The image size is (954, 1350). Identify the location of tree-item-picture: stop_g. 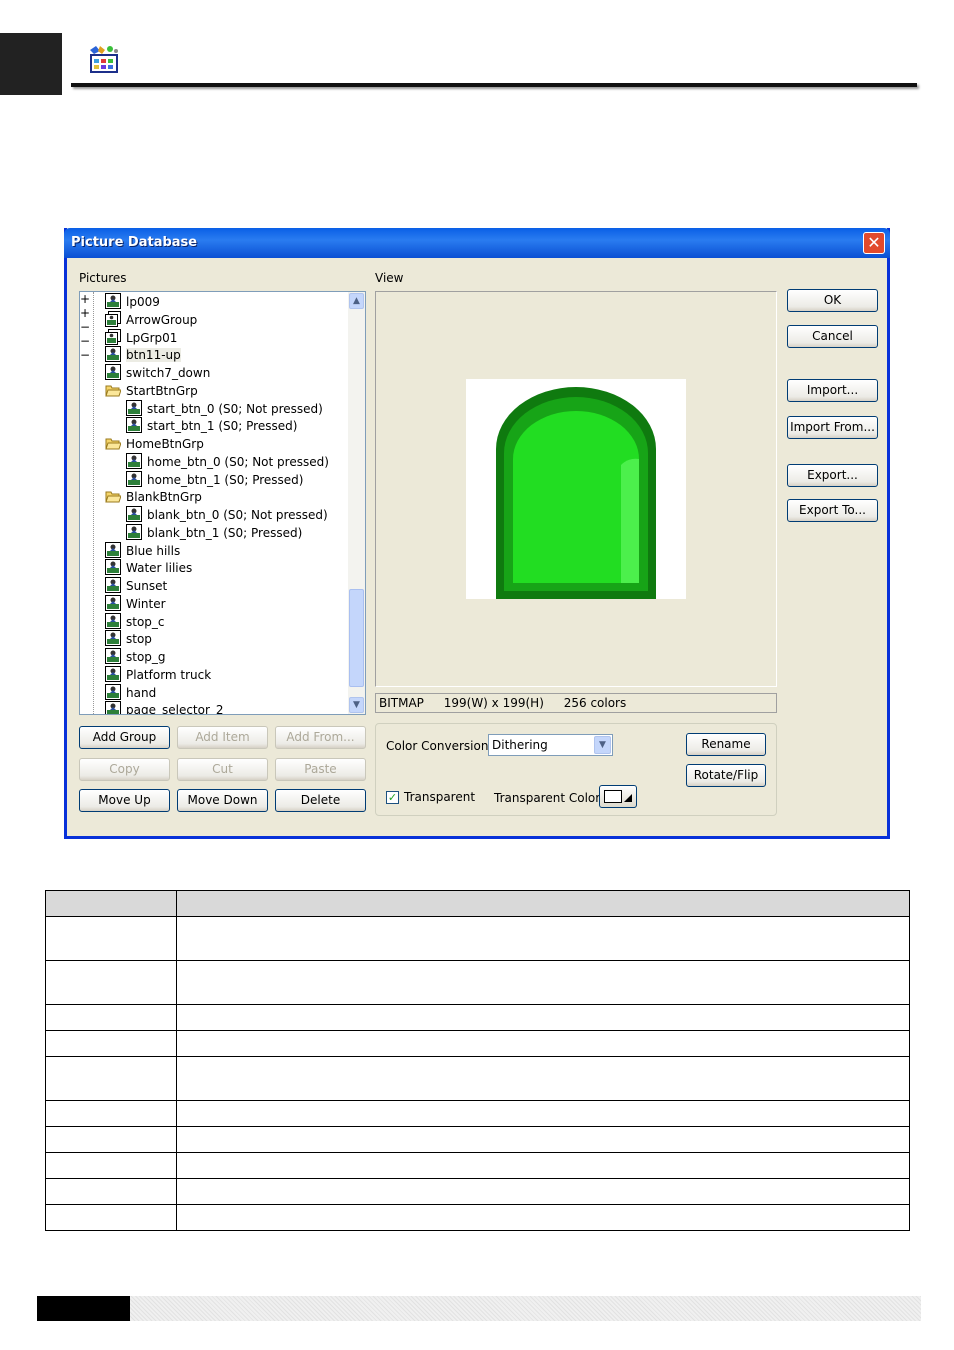
(135, 657).